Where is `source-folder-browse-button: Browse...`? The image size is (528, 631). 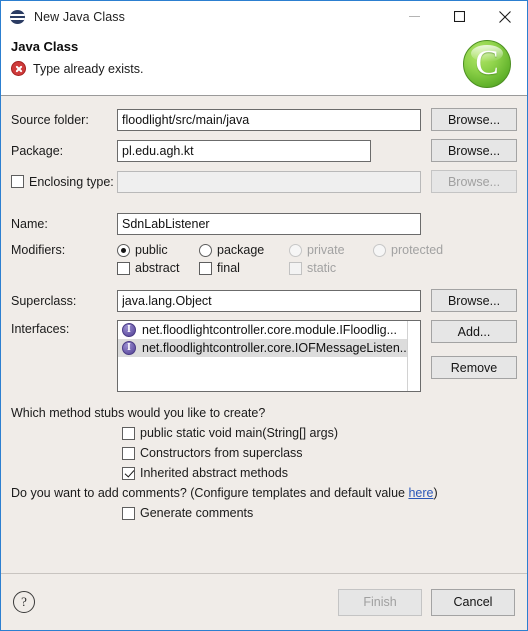
source-folder-browse-button: Browse... is located at coordinates (474, 119).